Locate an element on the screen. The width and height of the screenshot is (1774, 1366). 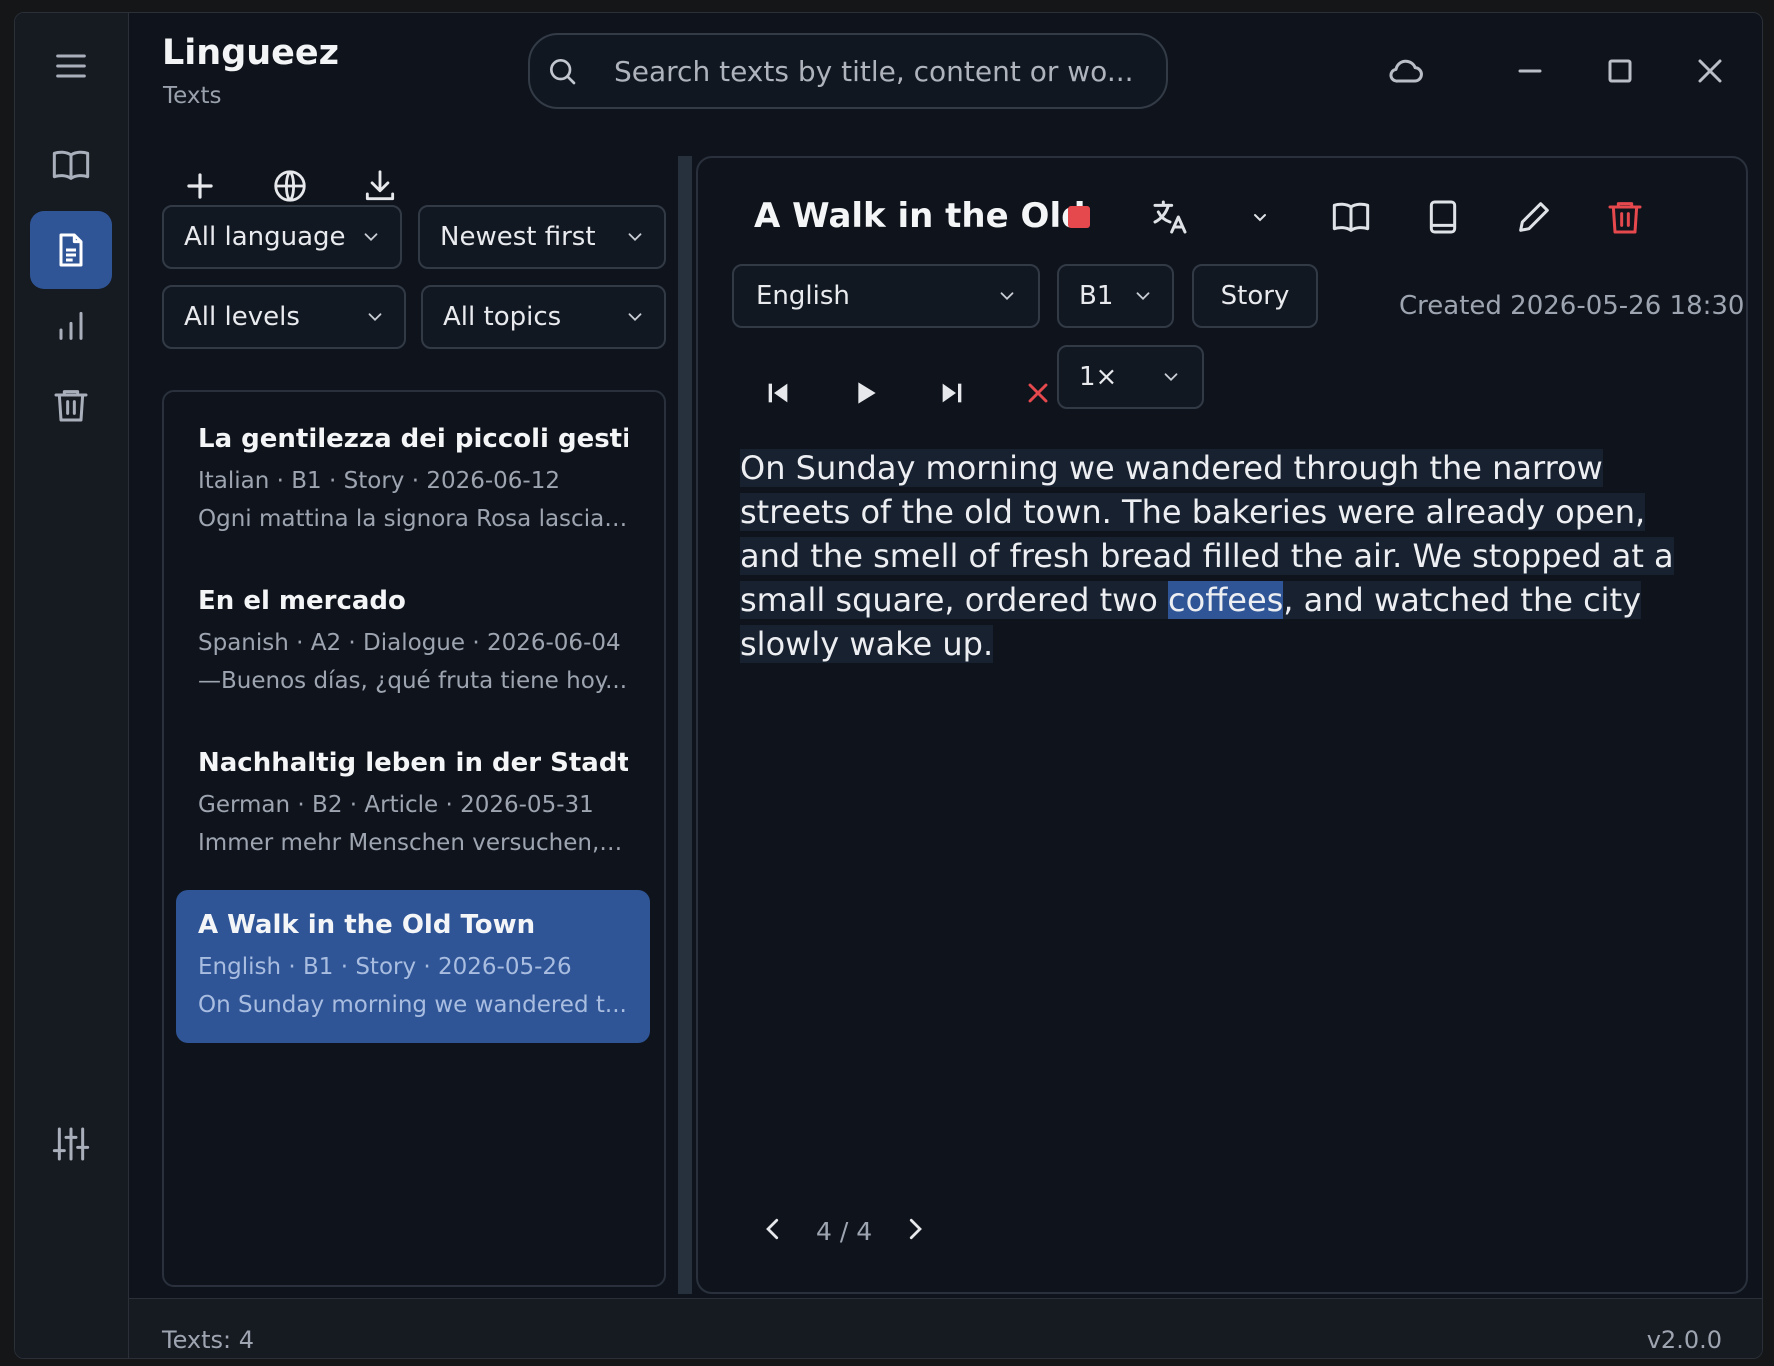
stop-audio-button is located at coordinates (1079, 217).